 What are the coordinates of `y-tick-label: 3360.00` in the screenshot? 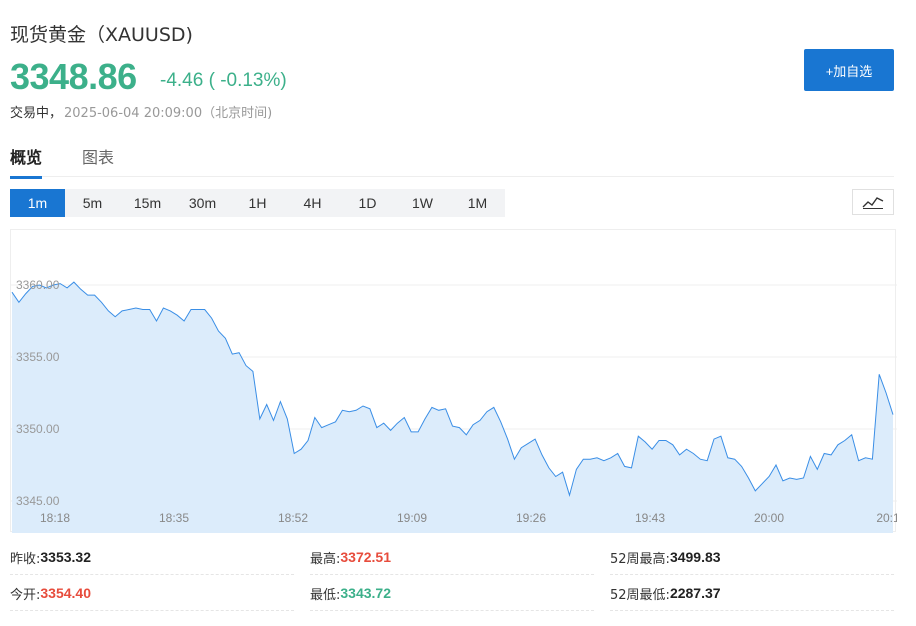 It's located at (38, 285).